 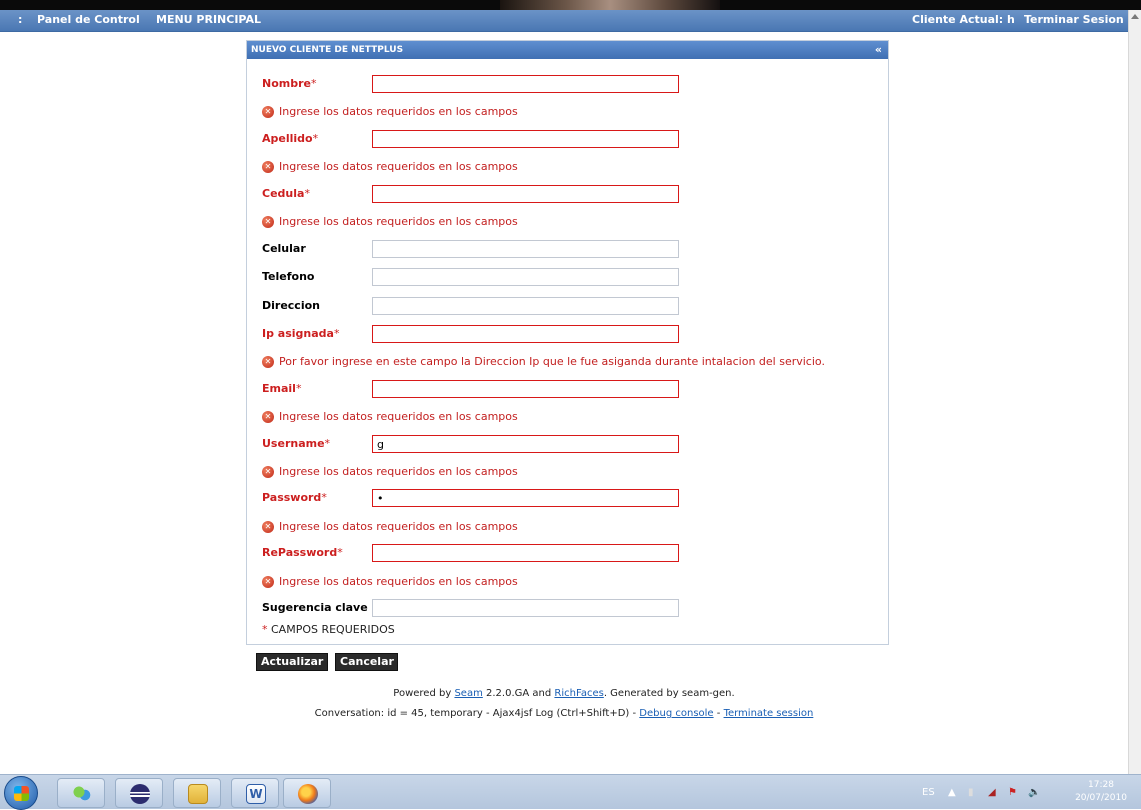 What do you see at coordinates (290, 138) in the screenshot?
I see `apellido-label: Apellido*` at bounding box center [290, 138].